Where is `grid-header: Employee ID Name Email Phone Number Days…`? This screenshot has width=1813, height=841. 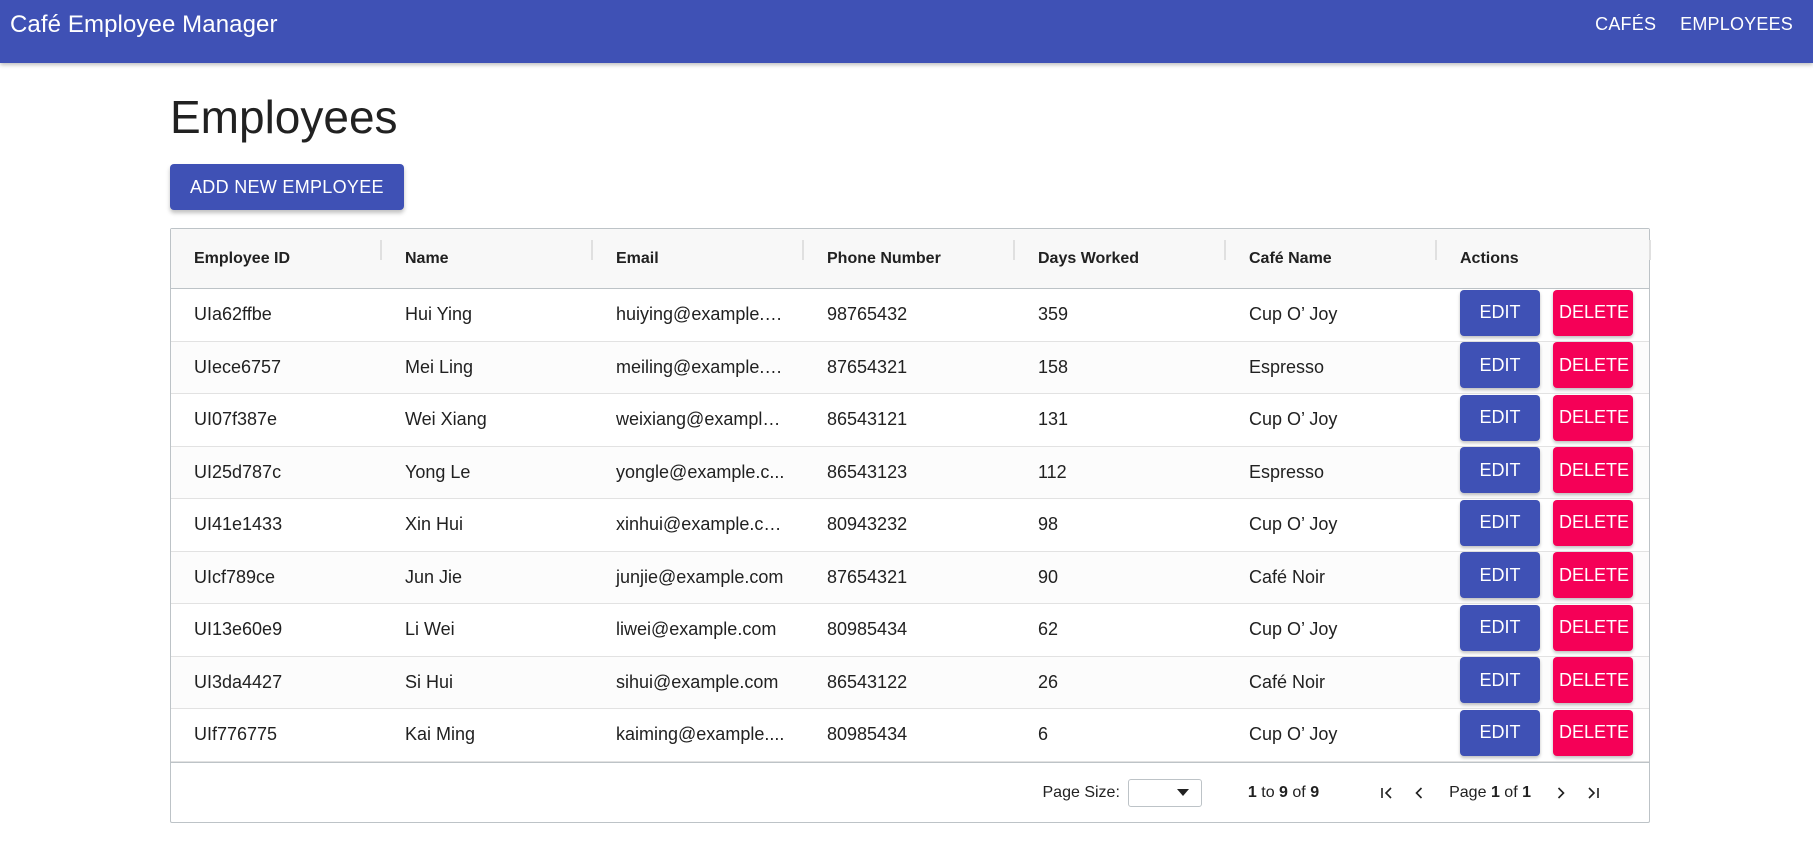 grid-header: Employee ID Name Email Phone Number Days… is located at coordinates (911, 259).